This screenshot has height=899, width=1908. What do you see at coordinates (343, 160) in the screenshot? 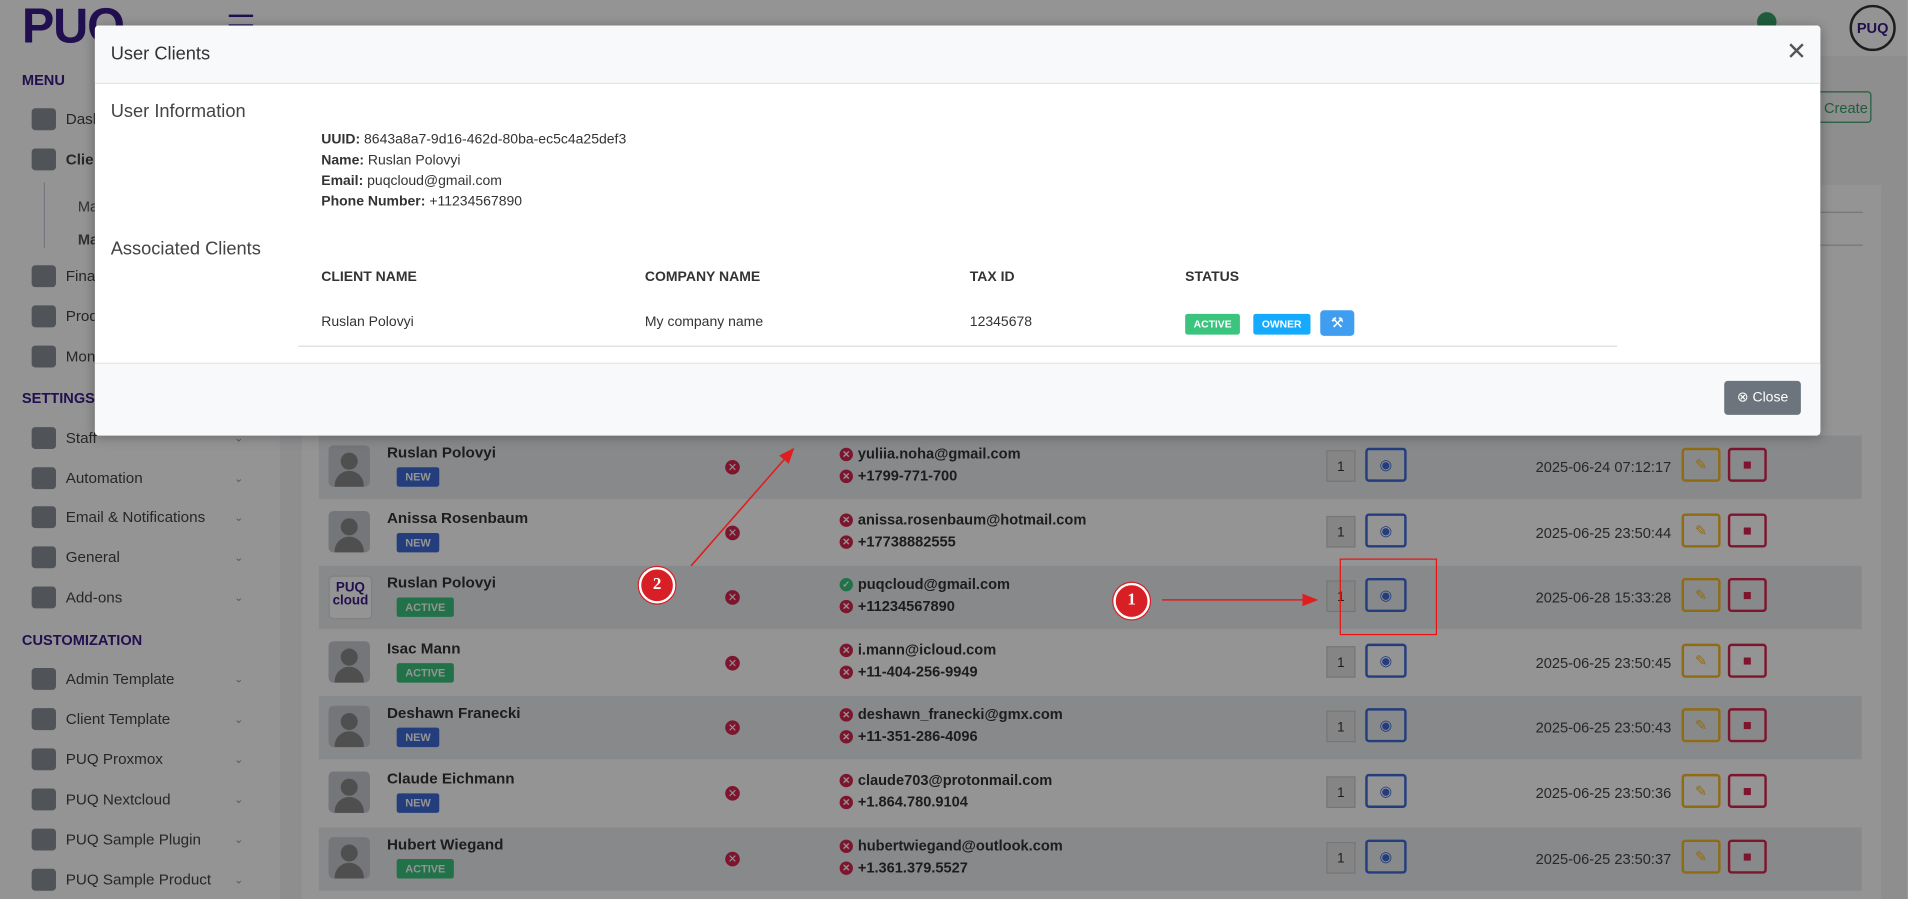
I see `name-label: Name:` at bounding box center [343, 160].